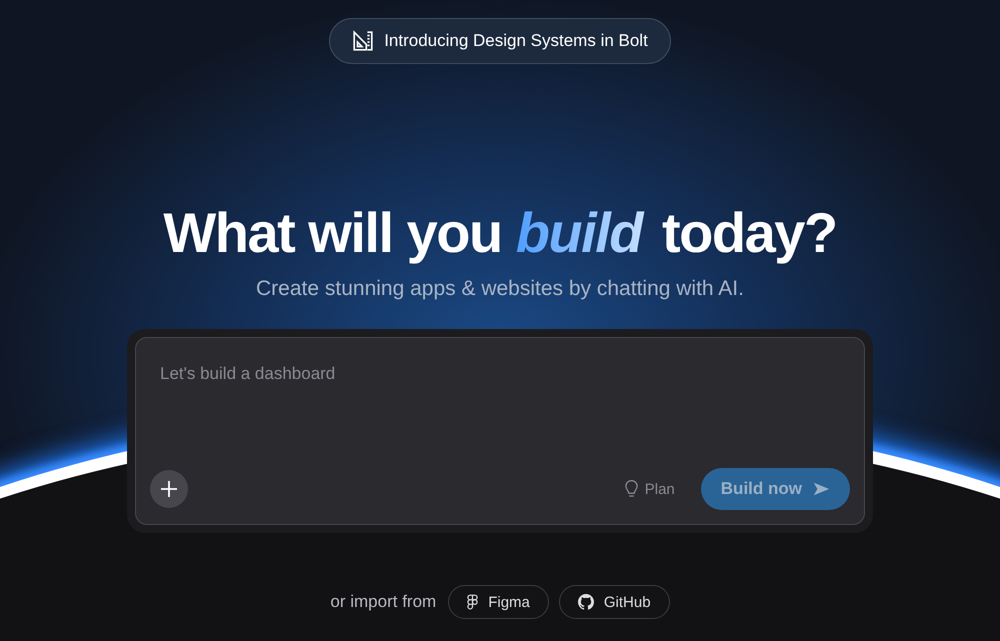 The image size is (1000, 641). Describe the element at coordinates (649, 489) in the screenshot. I see `plan-button: Plan` at that location.